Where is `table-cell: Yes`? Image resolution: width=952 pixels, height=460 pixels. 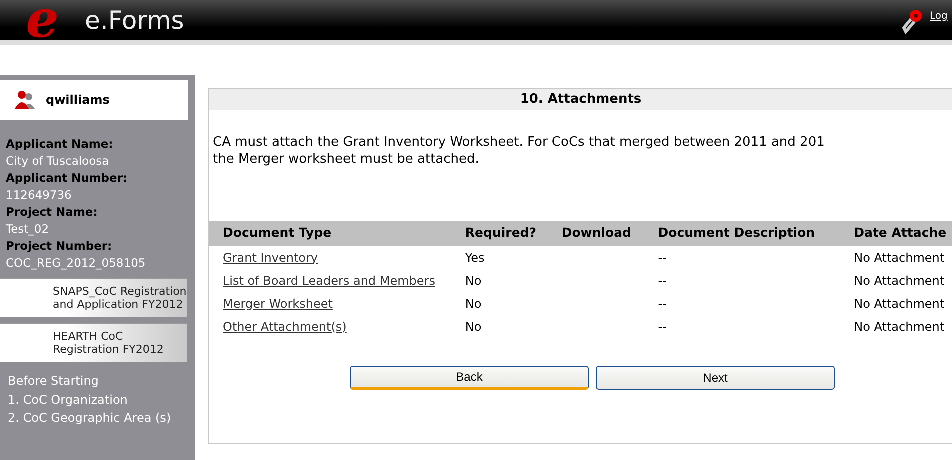 table-cell: Yes is located at coordinates (475, 257).